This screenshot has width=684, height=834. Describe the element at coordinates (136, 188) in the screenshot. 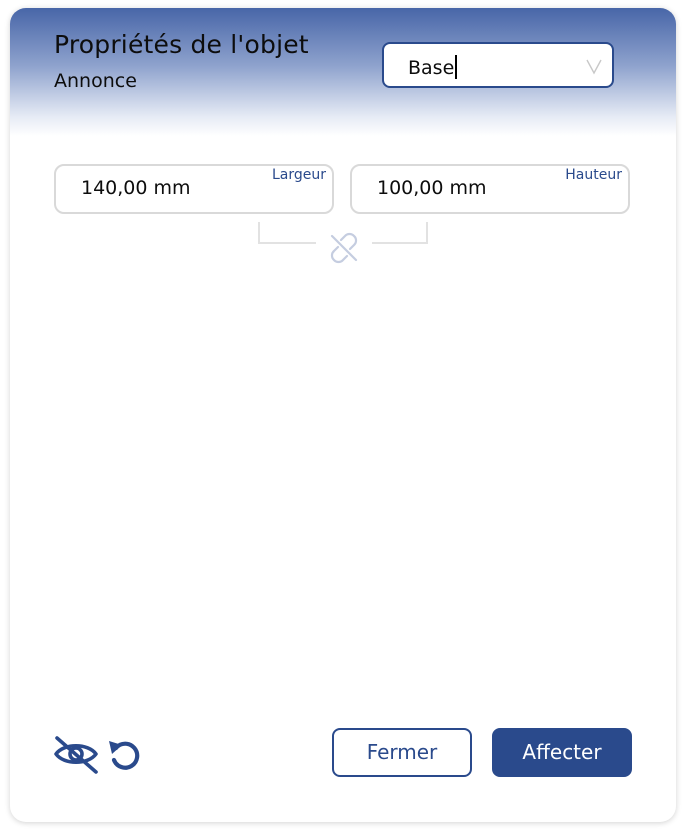

I see `width-value: 140,00 mm` at that location.